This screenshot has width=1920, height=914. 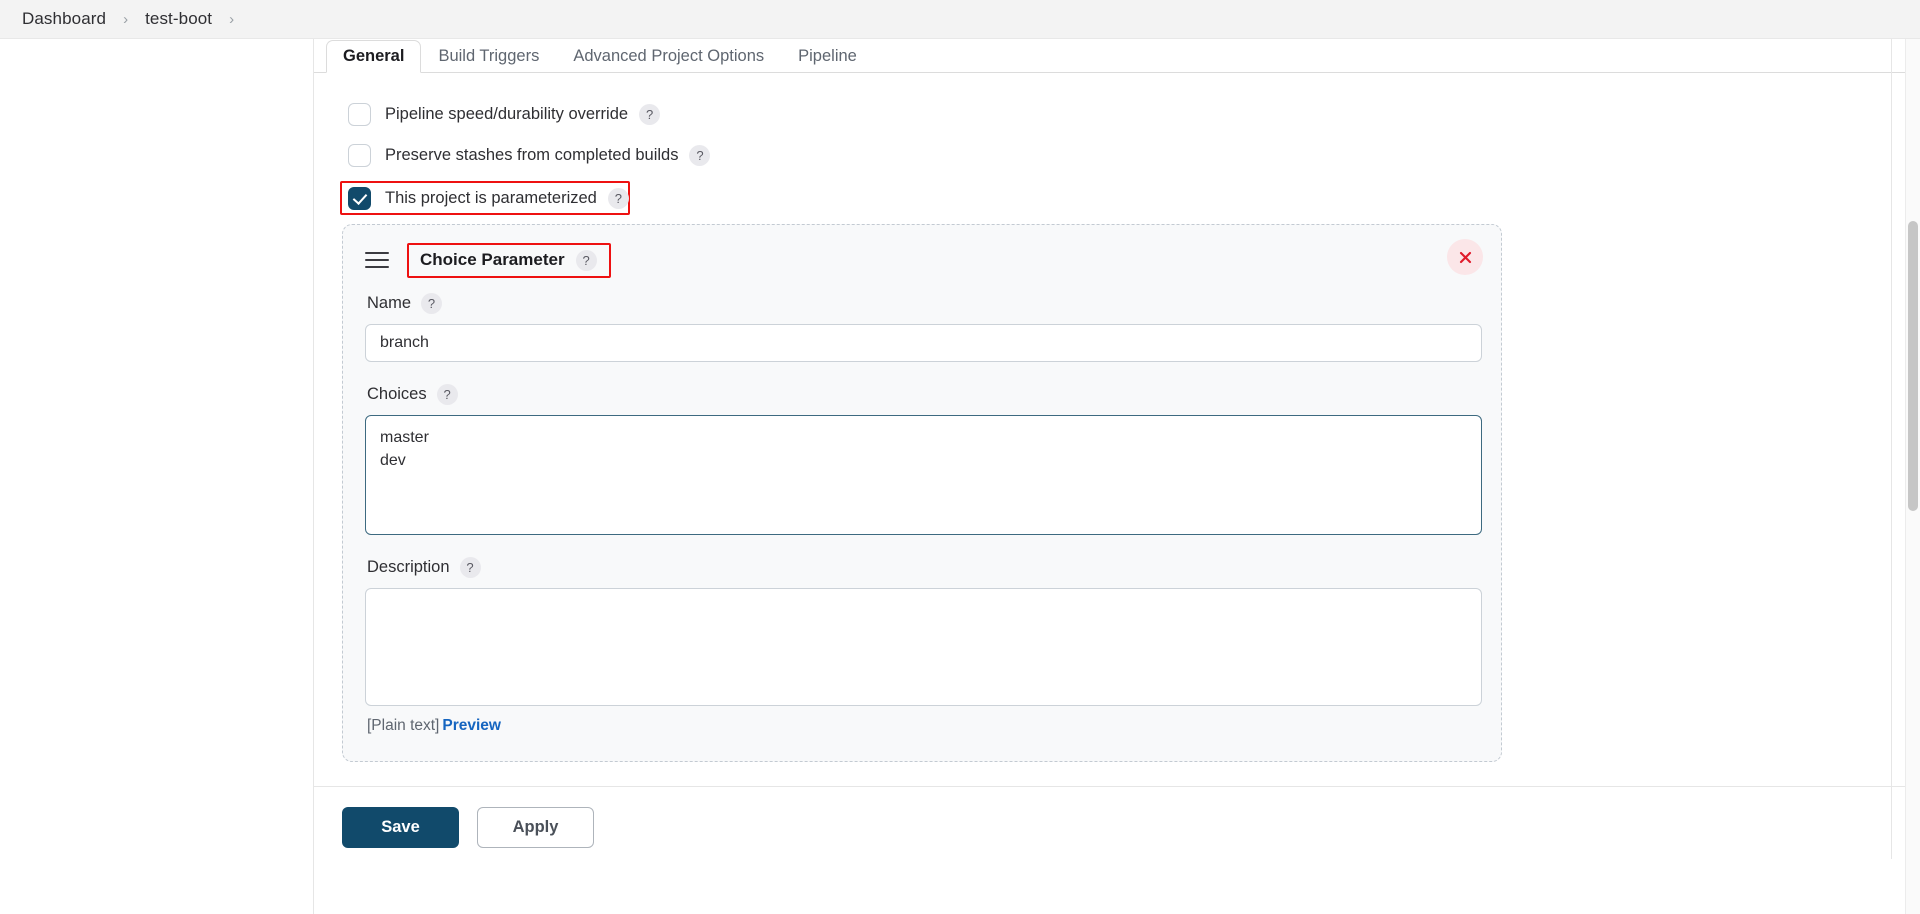 I want to click on close-x-icon, so click(x=1465, y=257).